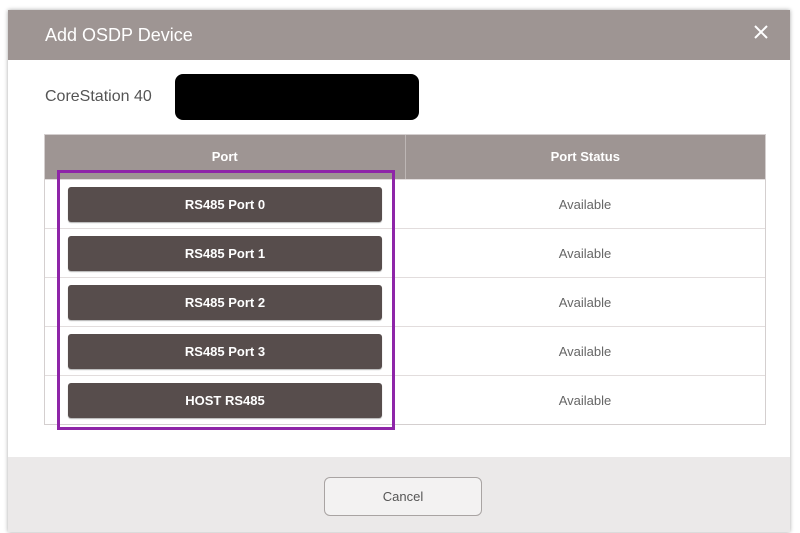  I want to click on port-cell: RS485 Port 2, so click(225, 302).